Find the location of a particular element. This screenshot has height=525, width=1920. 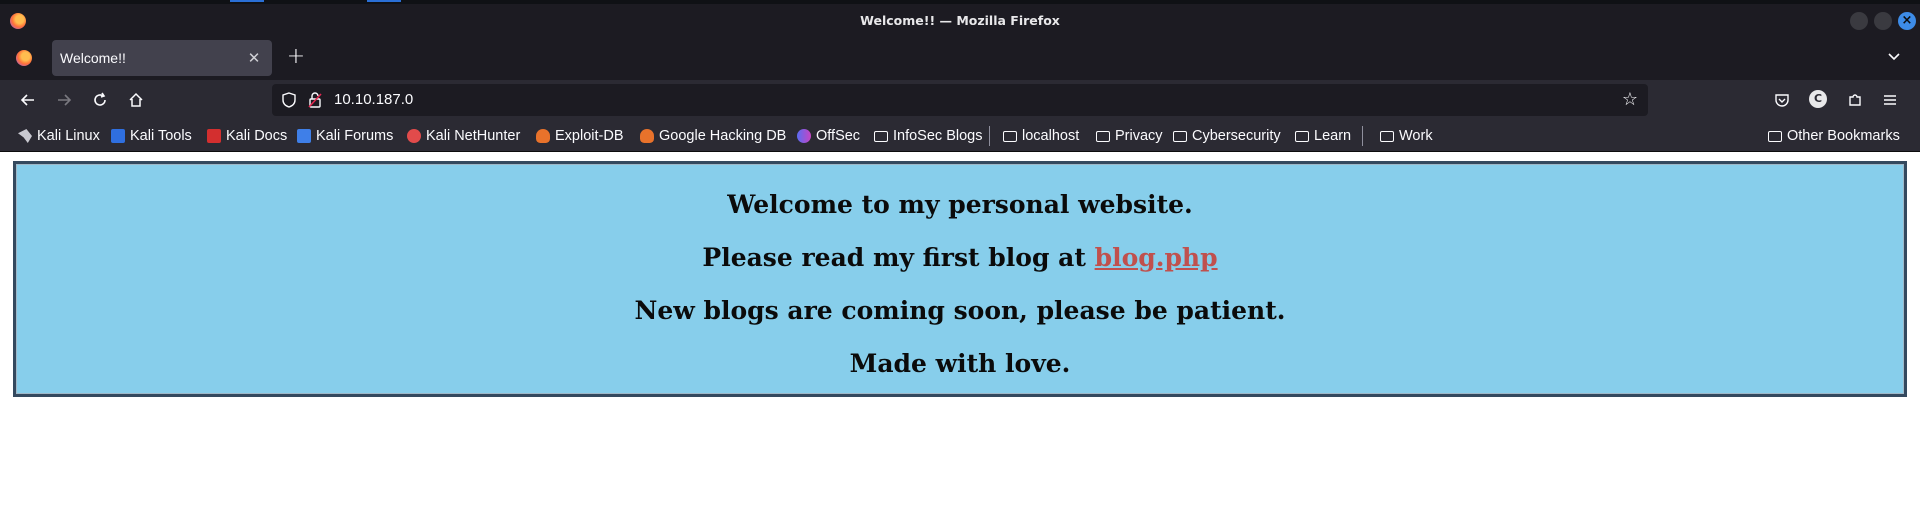

reload-button is located at coordinates (100, 100).